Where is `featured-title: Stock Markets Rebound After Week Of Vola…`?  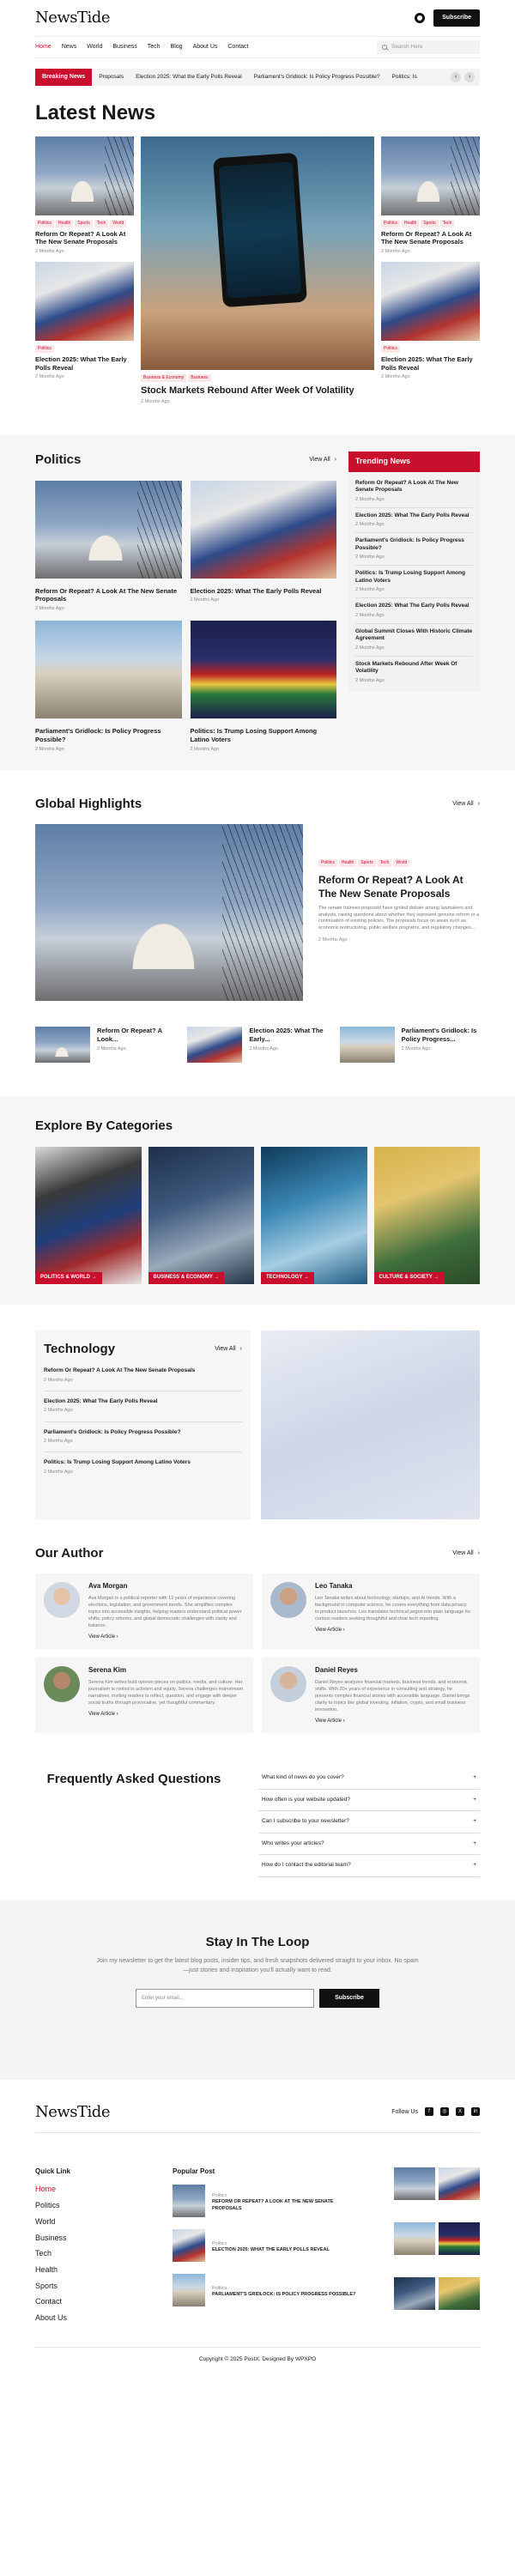 featured-title: Stock Markets Rebound After Week Of Vola… is located at coordinates (257, 391).